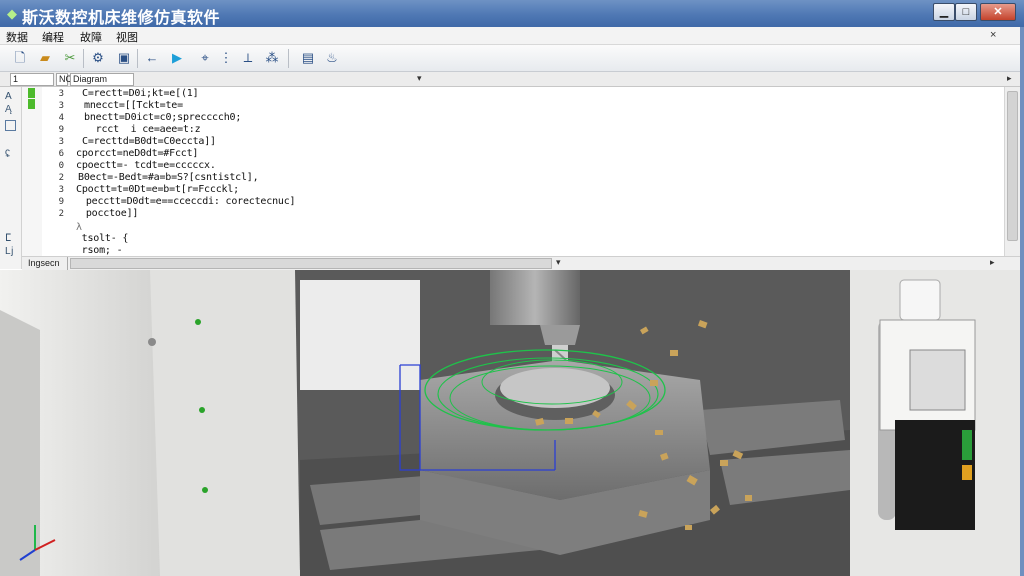 The width and height of the screenshot is (1024, 576). Describe the element at coordinates (188, 201) in the screenshot. I see `code-line: pecctt=D0dt=e==cceccdi: corectecnuc]` at that location.